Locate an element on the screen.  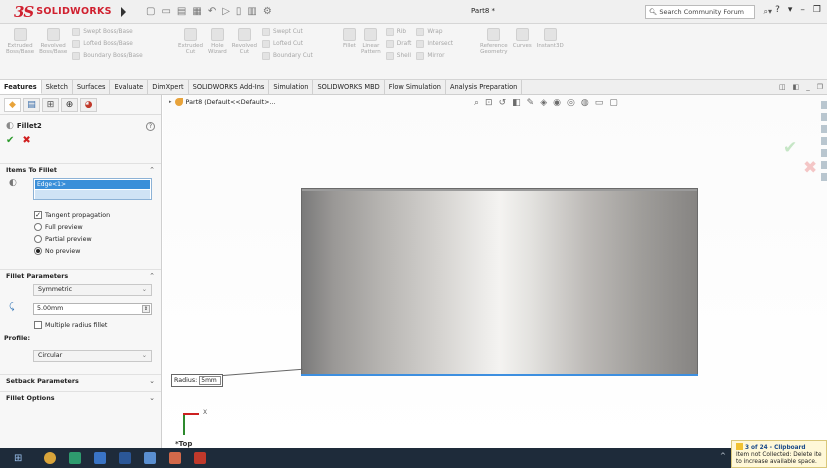
revolved-boss-button: Revolved Boss/Base is located at coordinates (53, 44).